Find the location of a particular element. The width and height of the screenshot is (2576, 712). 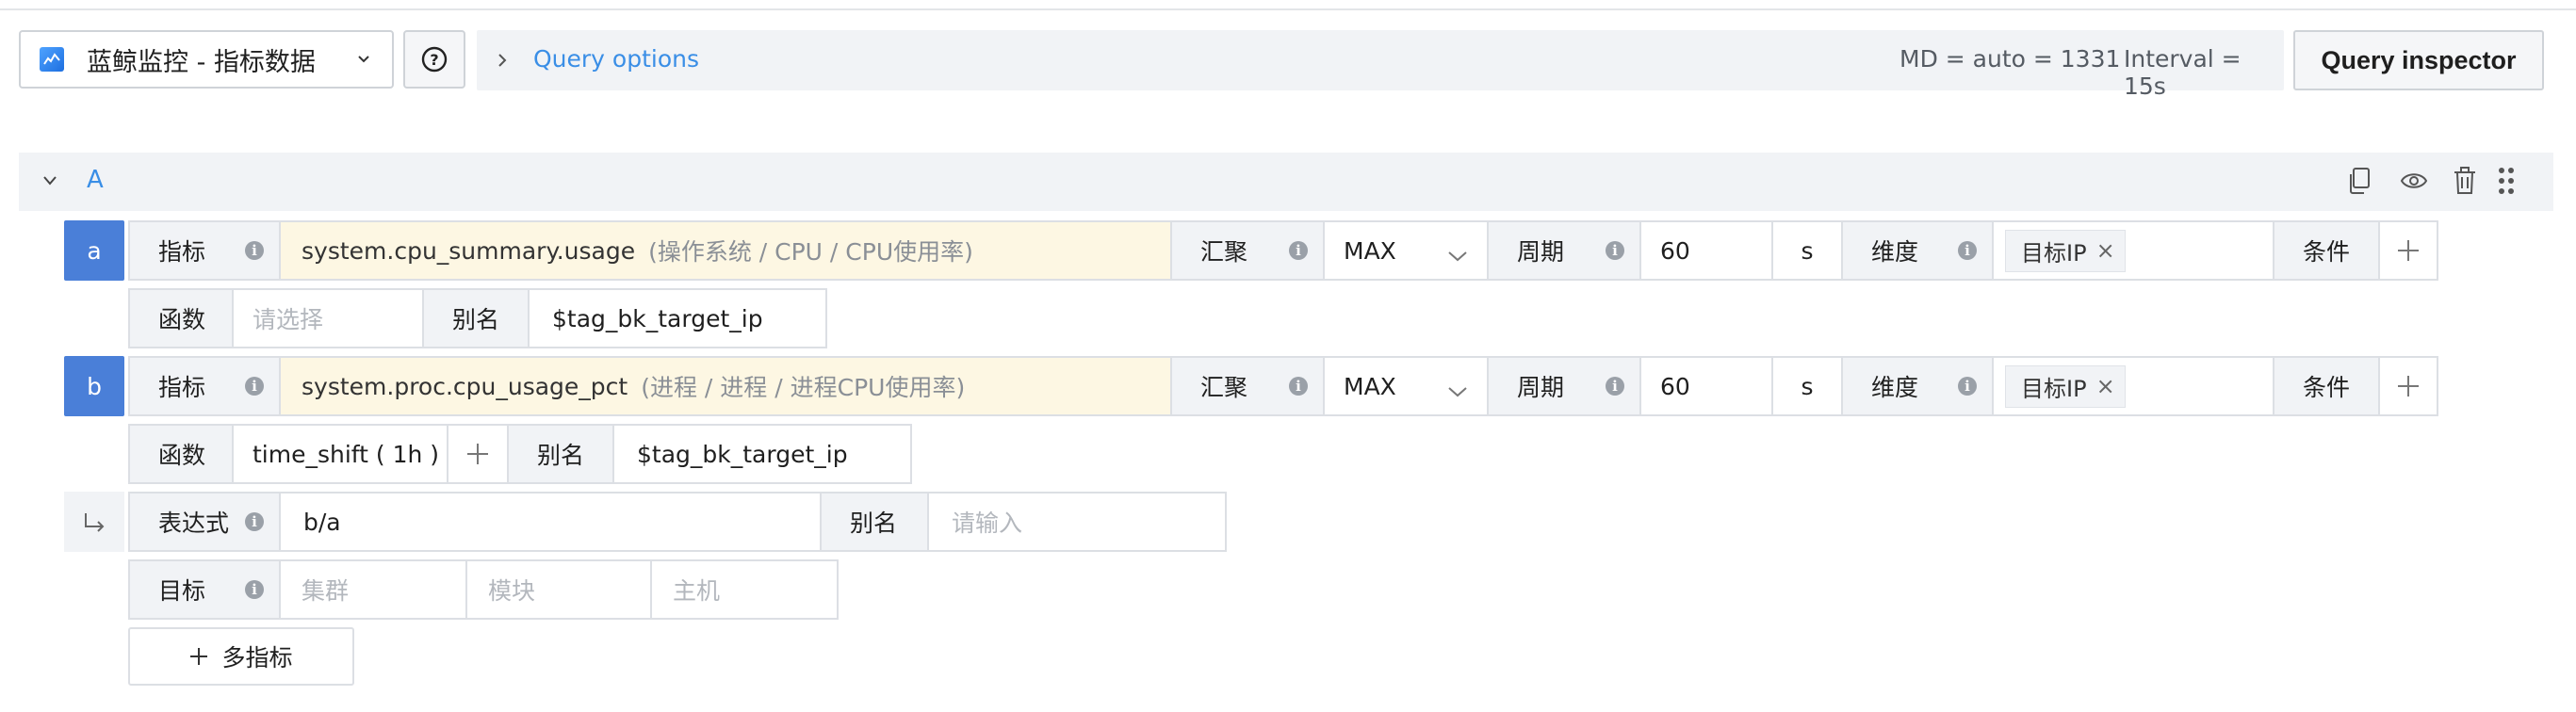

datasource-name: 蓝鲸监控 - 指标数据 is located at coordinates (201, 62).